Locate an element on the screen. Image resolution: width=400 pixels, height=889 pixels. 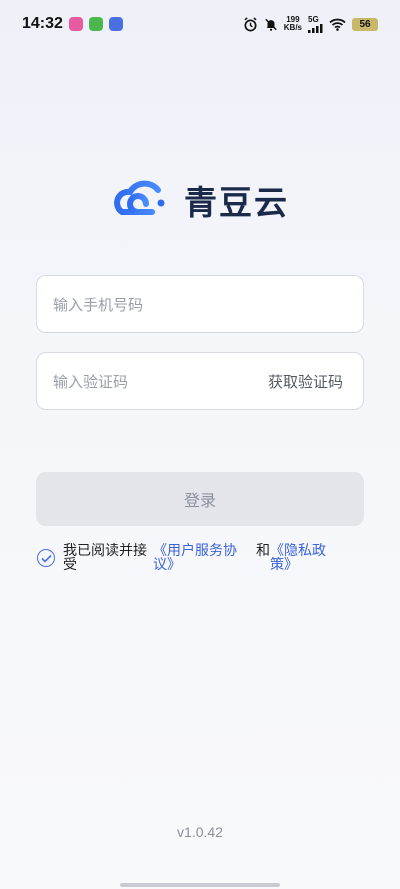
status-bar-left: 14:32 is located at coordinates (72, 24).